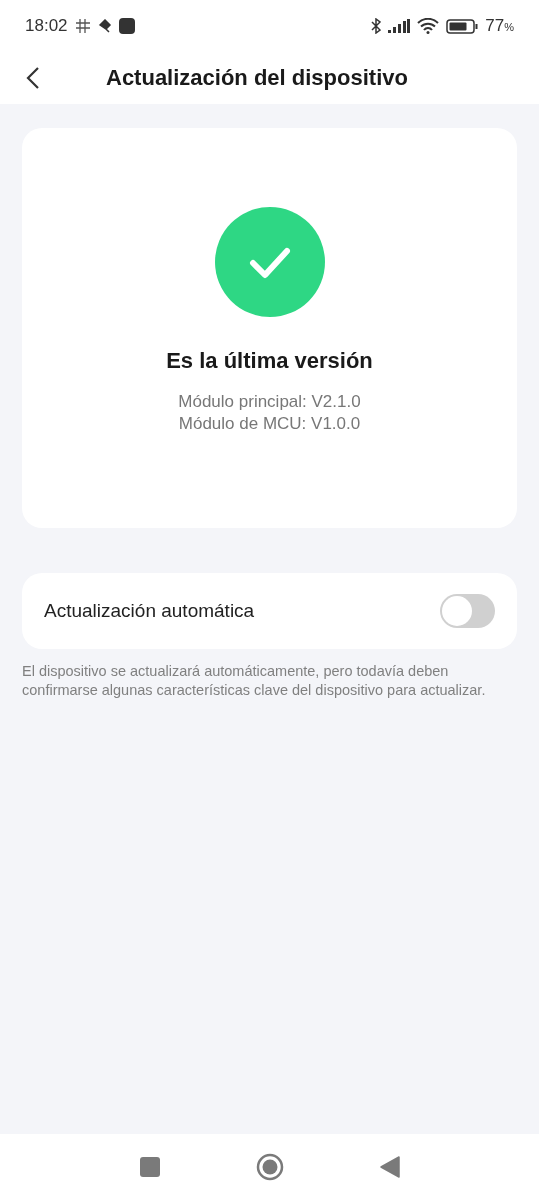 The image size is (539, 1200). I want to click on checkmark-icon, so click(269, 262).